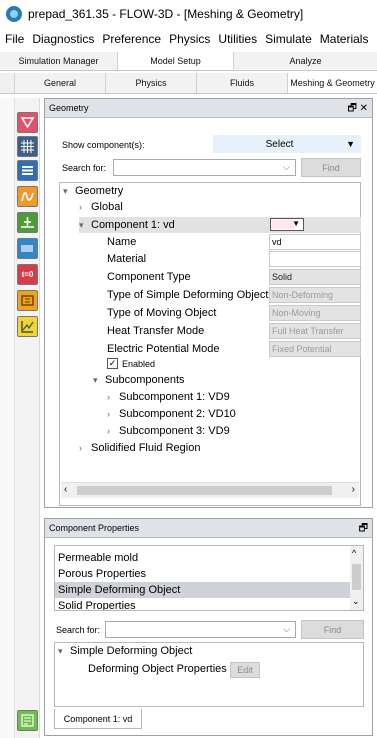 This screenshot has height=738, width=377. I want to click on probe-icon, so click(27, 222).